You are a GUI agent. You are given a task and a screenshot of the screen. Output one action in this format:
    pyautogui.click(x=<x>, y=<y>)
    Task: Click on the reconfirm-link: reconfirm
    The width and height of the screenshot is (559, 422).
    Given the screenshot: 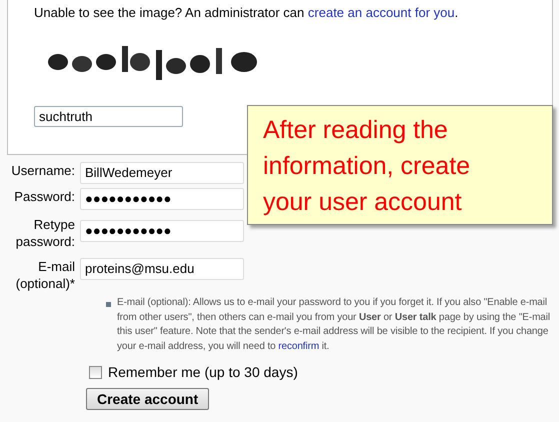 What is the action you would take?
    pyautogui.click(x=299, y=346)
    